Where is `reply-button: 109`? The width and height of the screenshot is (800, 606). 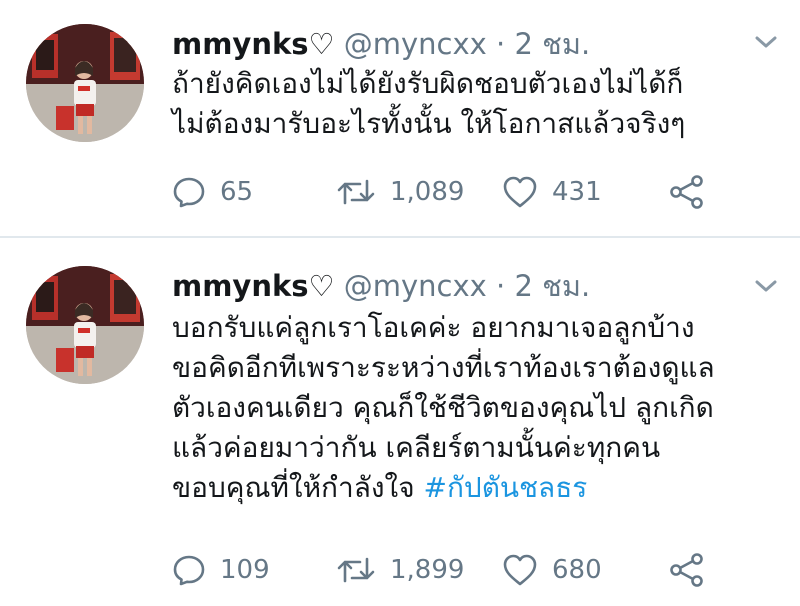 reply-button: 109 is located at coordinates (221, 570).